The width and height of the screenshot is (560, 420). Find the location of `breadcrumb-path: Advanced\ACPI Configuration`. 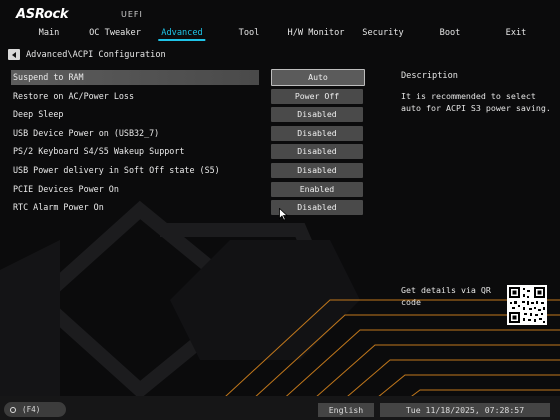

breadcrumb-path: Advanced\ACPI Configuration is located at coordinates (96, 54).